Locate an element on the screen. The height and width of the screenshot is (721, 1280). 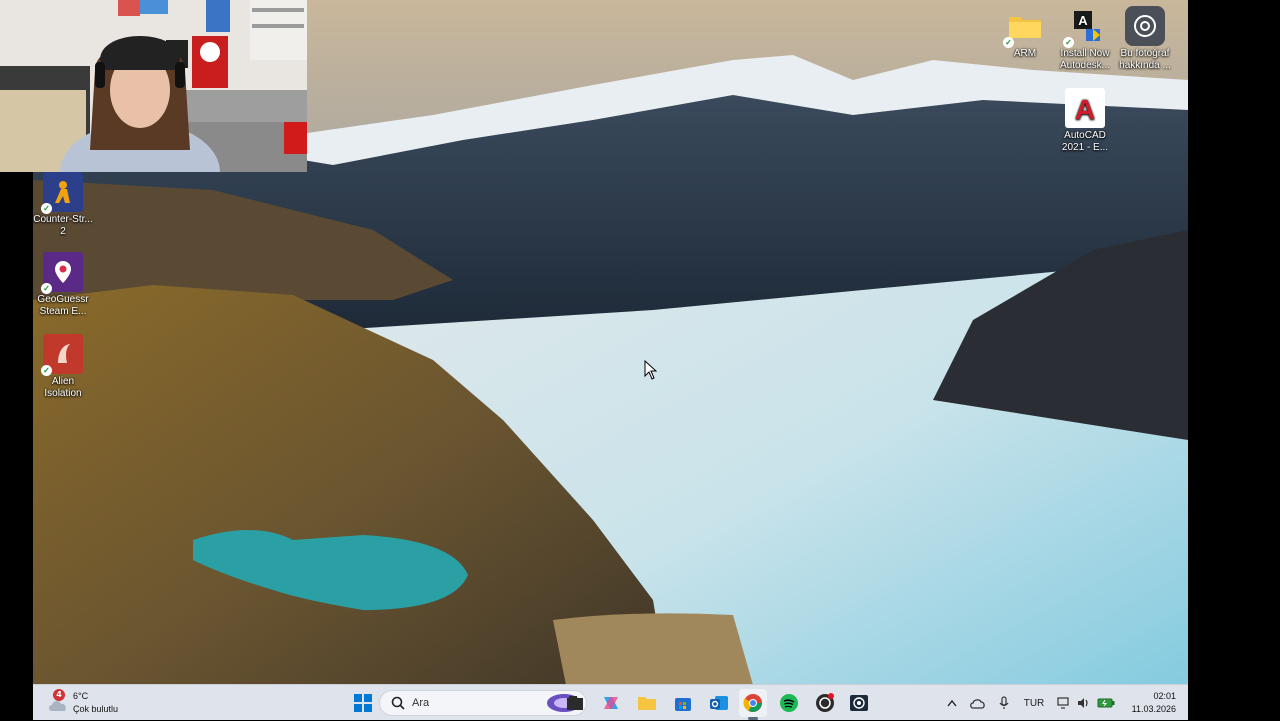
folder-icon is located at coordinates (647, 703).